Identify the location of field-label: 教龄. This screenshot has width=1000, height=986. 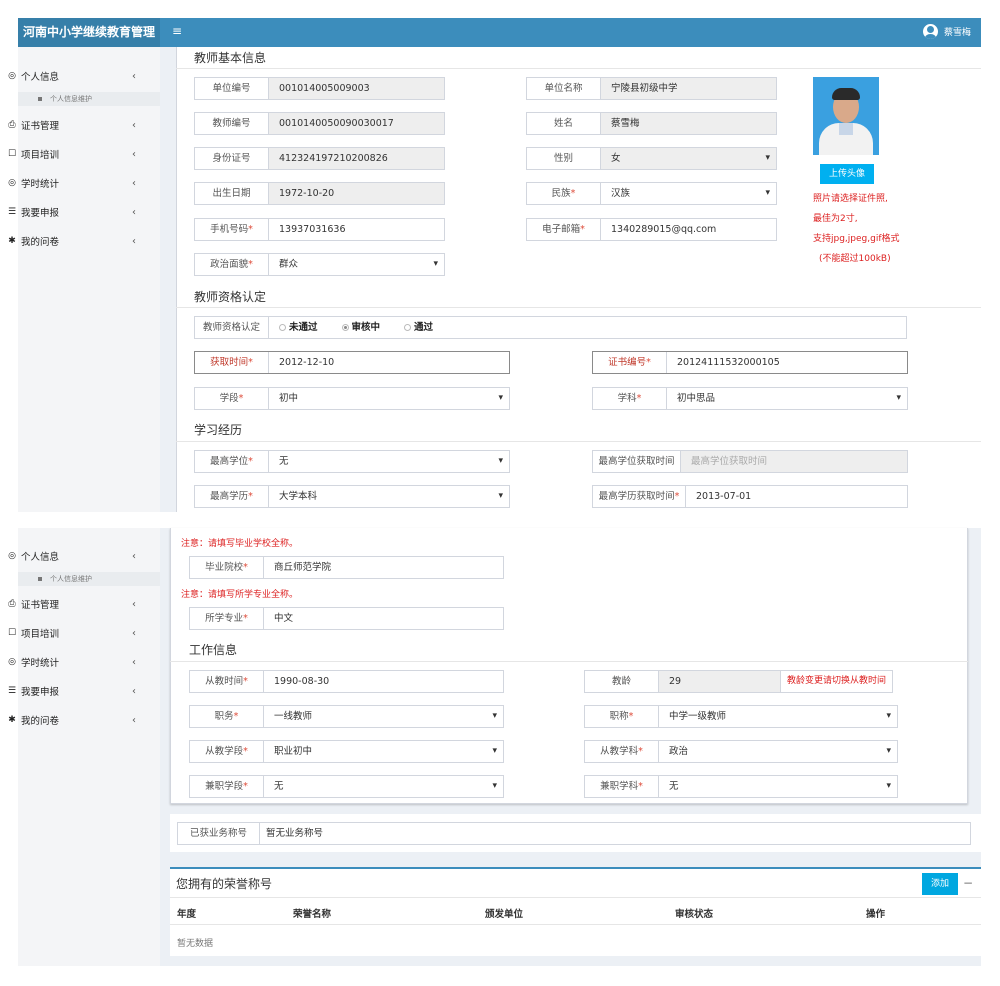
(622, 681).